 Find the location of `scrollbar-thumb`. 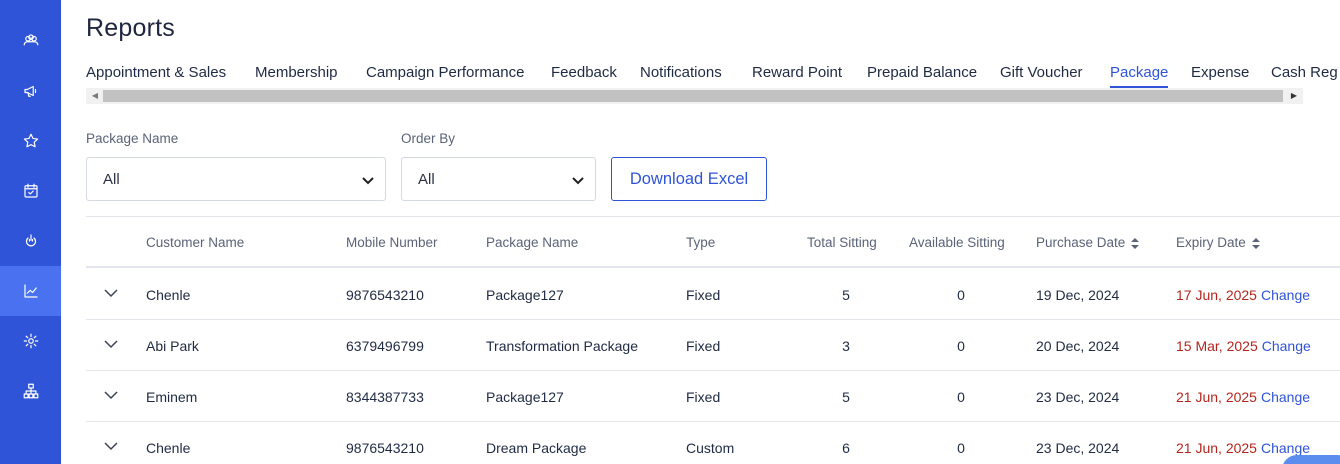

scrollbar-thumb is located at coordinates (693, 96).